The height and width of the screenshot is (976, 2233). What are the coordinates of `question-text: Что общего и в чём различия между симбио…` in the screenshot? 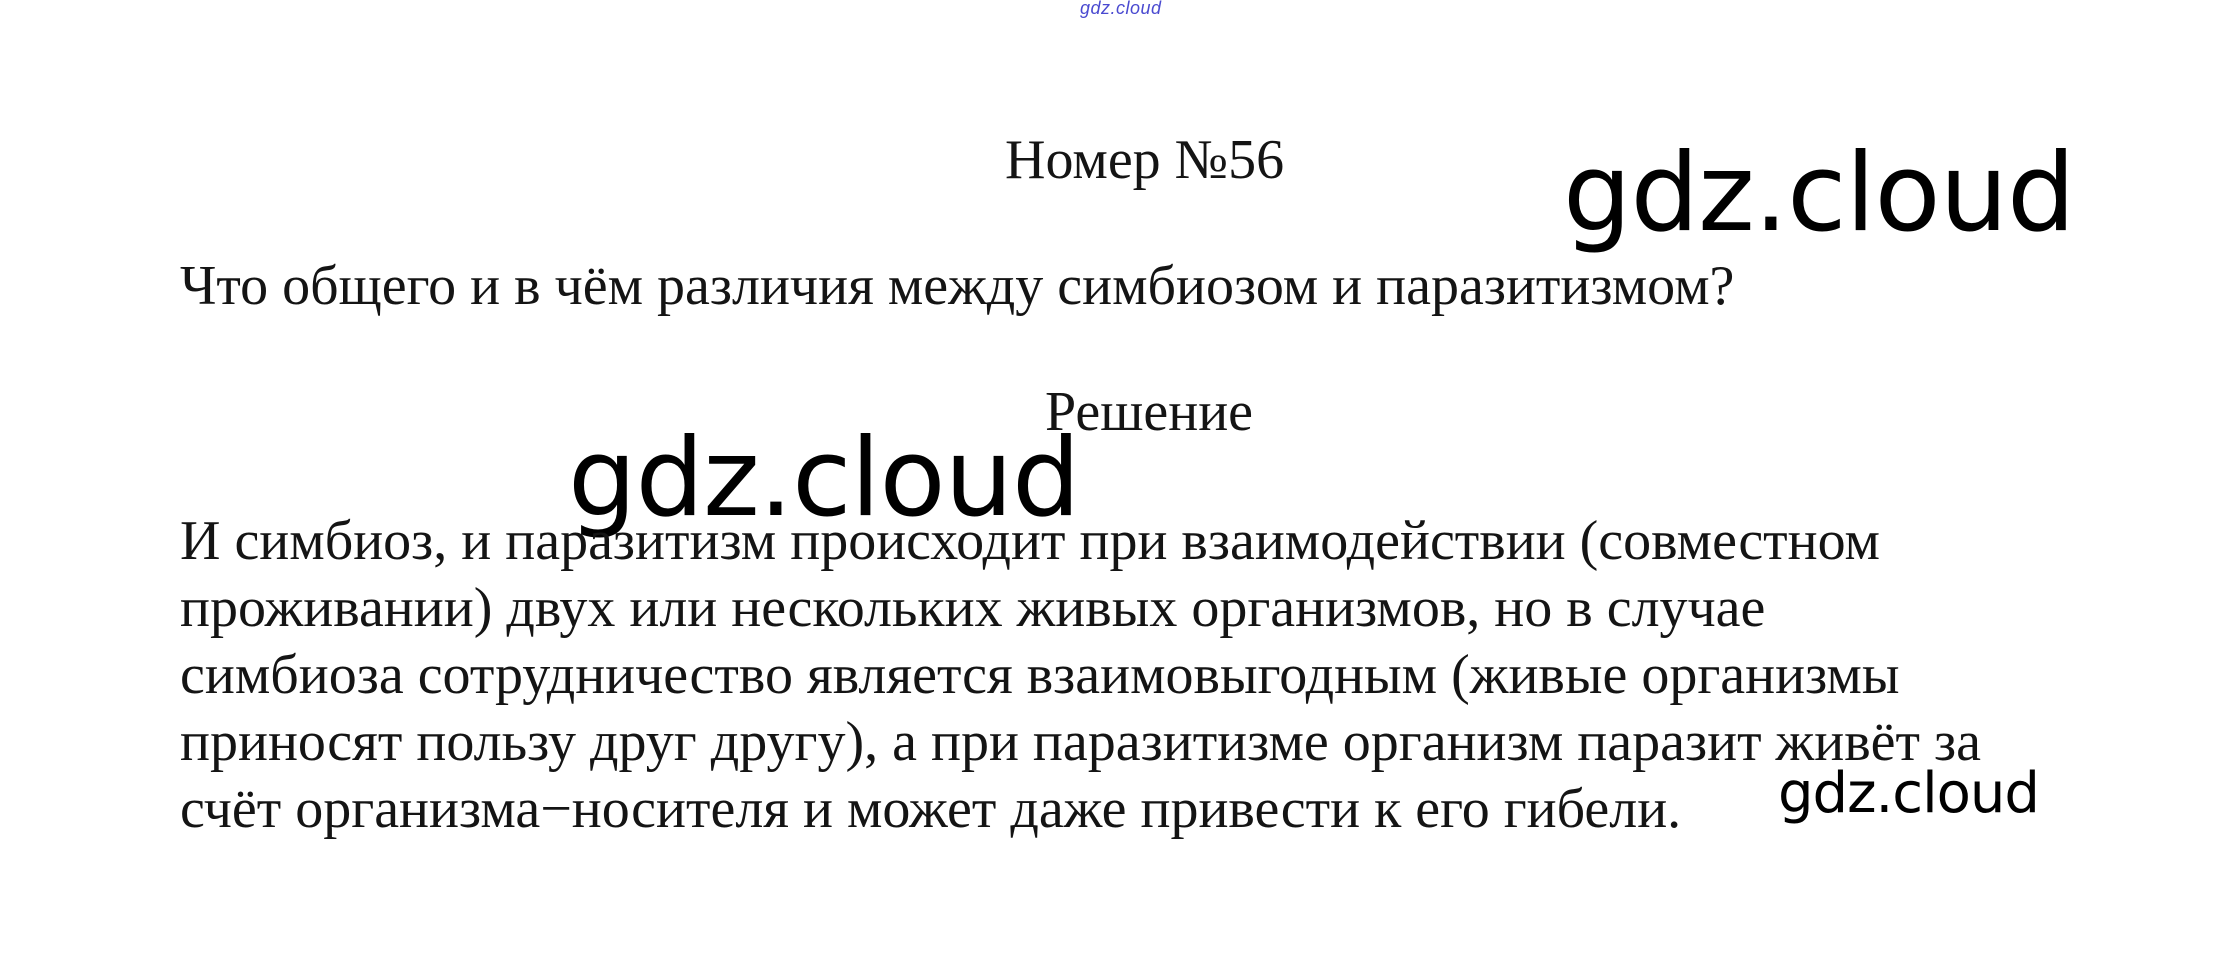 It's located at (957, 286).